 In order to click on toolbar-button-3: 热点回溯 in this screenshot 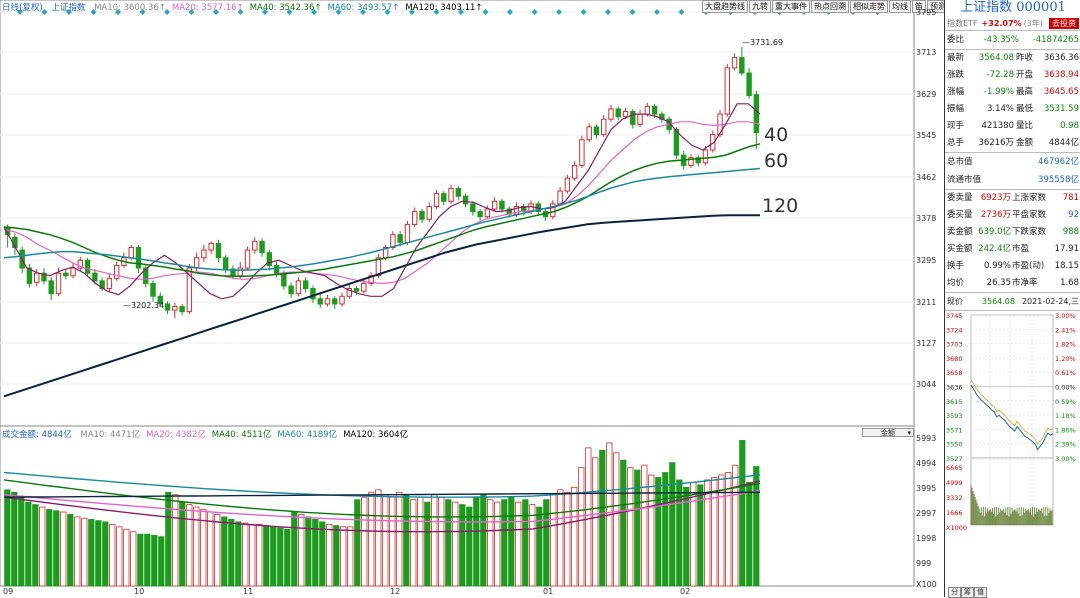, I will do `click(830, 6)`.